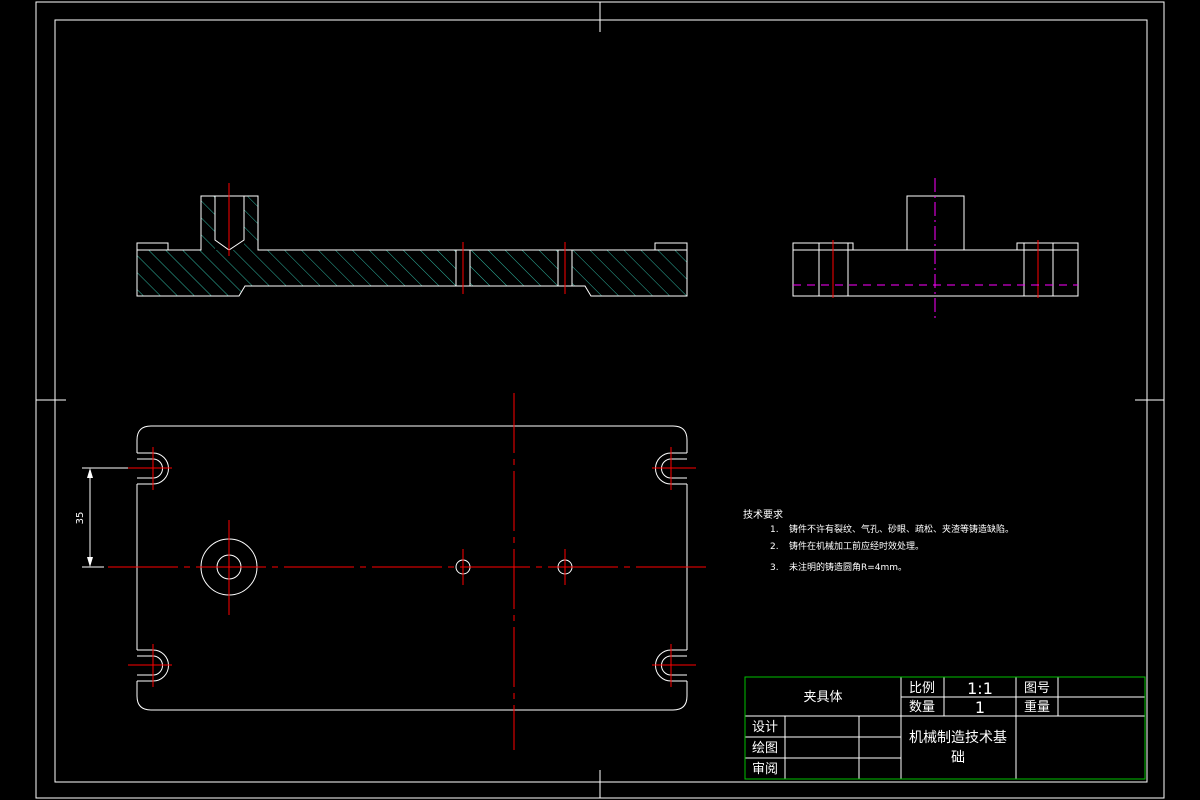  Describe the element at coordinates (763, 514) in the screenshot. I see `tech-requirements-heading: 技术要求` at that location.